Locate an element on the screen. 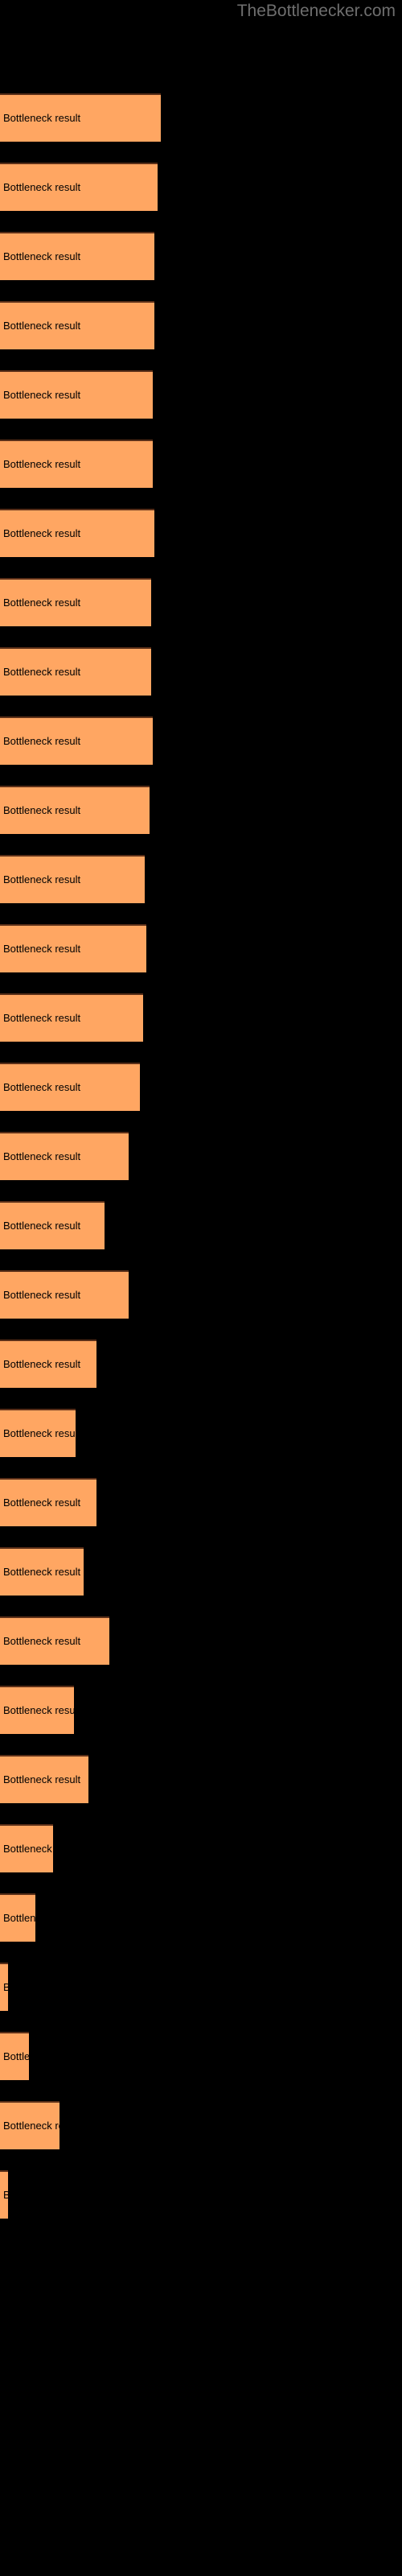 The width and height of the screenshot is (402, 2576). bar-15: Bottleneck result is located at coordinates (70, 1087).